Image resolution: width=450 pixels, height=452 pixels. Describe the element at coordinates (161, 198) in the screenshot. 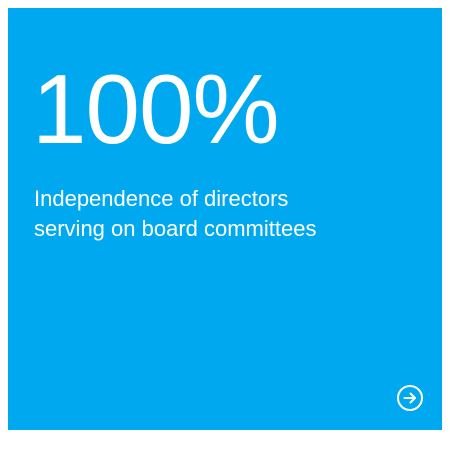

I see `stat-description-line-1: Independence of directors` at that location.